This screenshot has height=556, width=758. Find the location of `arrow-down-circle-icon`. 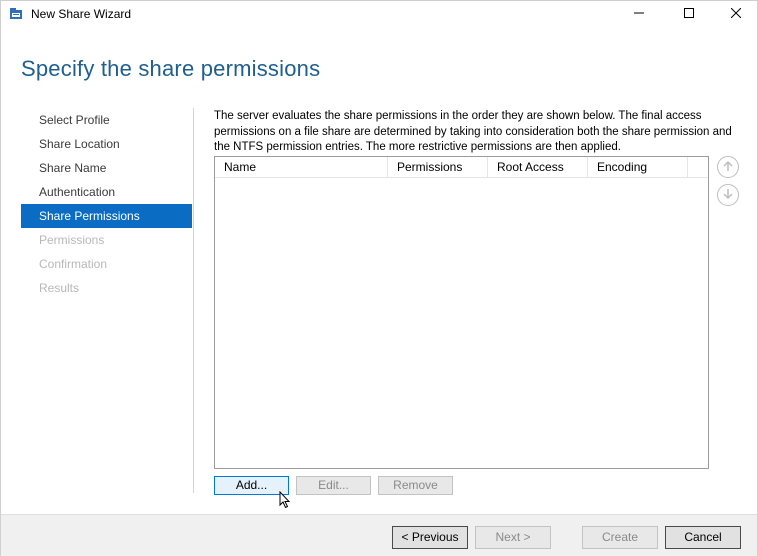

arrow-down-circle-icon is located at coordinates (728, 195).